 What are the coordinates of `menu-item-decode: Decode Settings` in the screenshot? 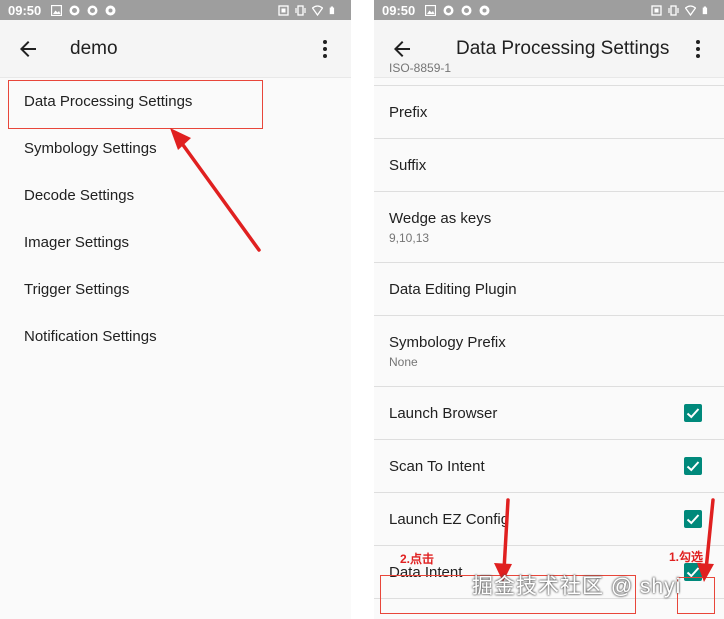 It's located at (175, 195).